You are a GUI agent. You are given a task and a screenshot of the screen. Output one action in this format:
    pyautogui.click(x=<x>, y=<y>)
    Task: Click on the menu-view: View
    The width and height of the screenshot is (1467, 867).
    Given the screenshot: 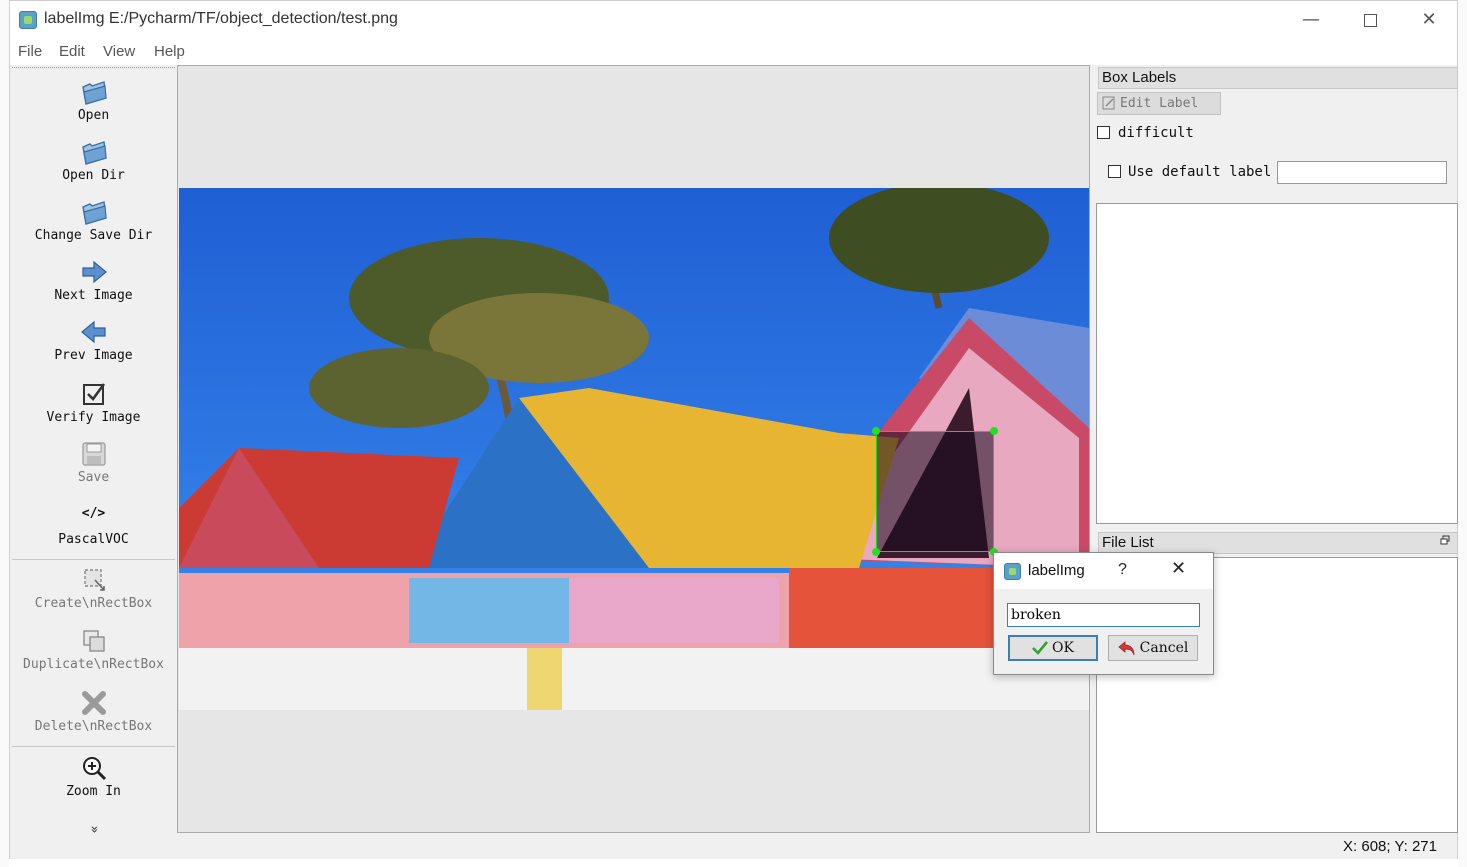 What is the action you would take?
    pyautogui.click(x=119, y=51)
    